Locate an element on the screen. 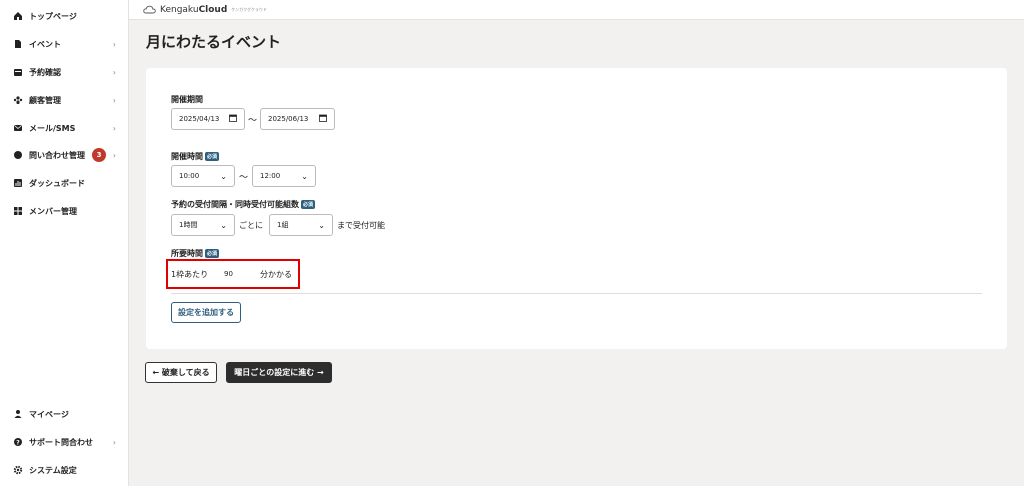 The image size is (1024, 486). add-setting-button: 設定を追加する is located at coordinates (206, 312).